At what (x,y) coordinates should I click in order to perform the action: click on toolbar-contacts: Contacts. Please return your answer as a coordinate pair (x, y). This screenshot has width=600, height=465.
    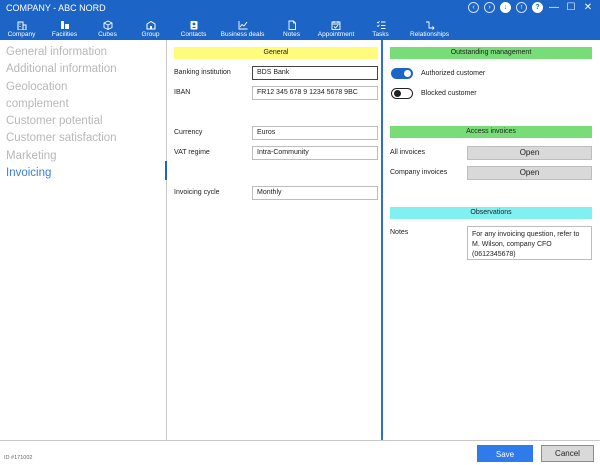
    Looking at the image, I should click on (193, 28).